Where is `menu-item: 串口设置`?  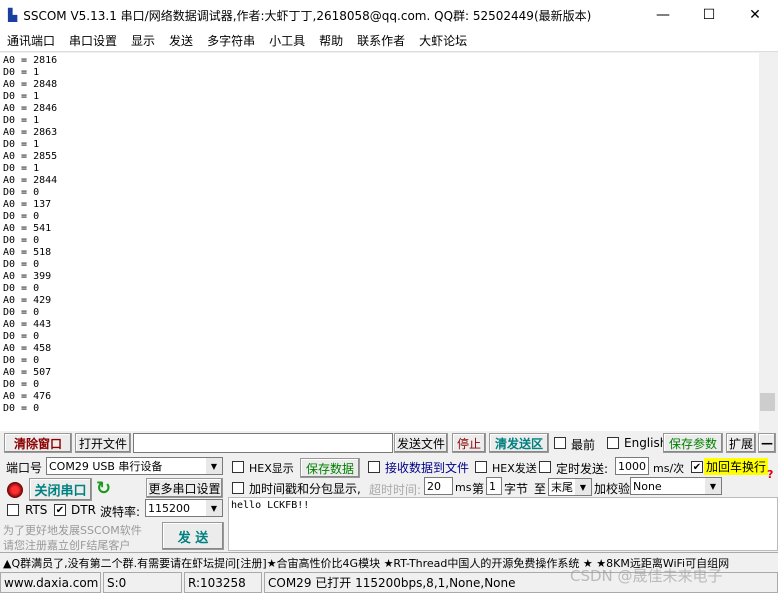 menu-item: 串口设置 is located at coordinates (93, 40).